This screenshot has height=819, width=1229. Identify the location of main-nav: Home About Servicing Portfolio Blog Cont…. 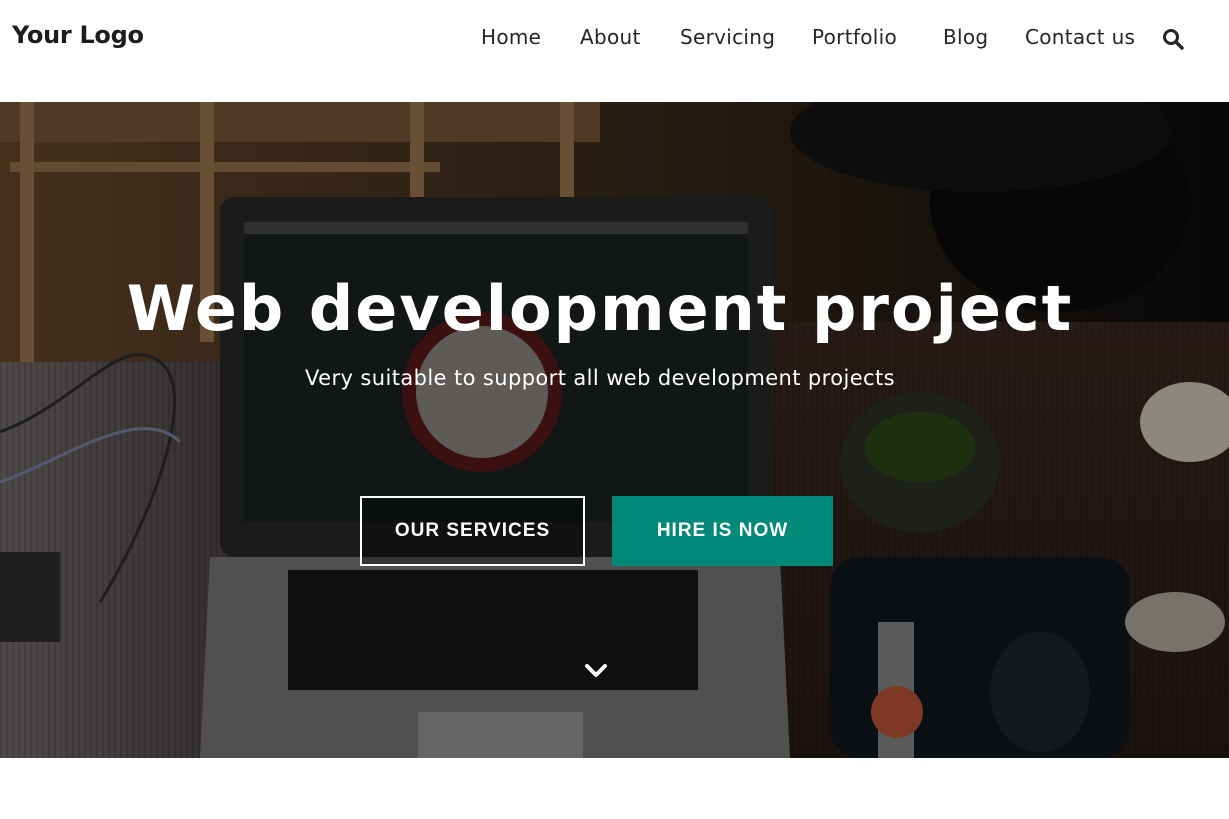
(614, 39).